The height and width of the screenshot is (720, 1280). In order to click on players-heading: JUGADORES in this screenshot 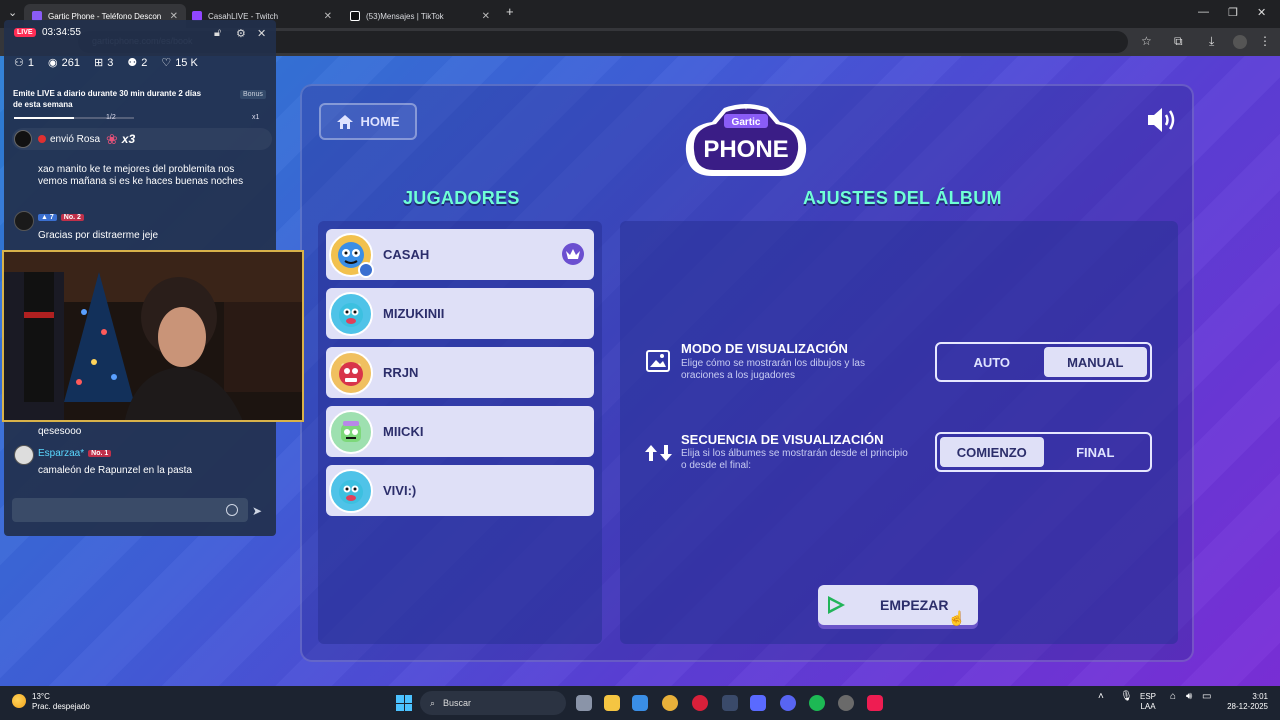, I will do `click(461, 198)`.